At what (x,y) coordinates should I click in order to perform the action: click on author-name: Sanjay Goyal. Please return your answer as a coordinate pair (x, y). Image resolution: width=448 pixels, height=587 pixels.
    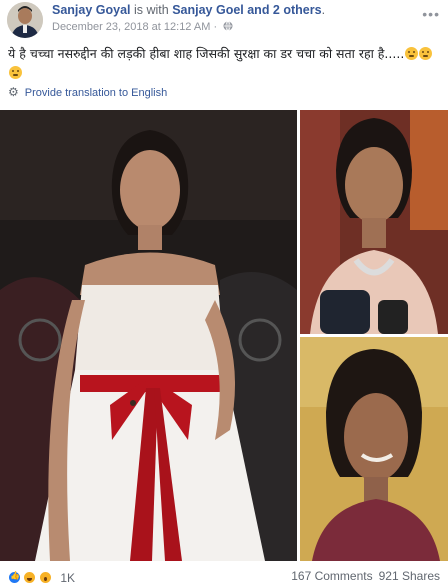
    Looking at the image, I should click on (91, 10).